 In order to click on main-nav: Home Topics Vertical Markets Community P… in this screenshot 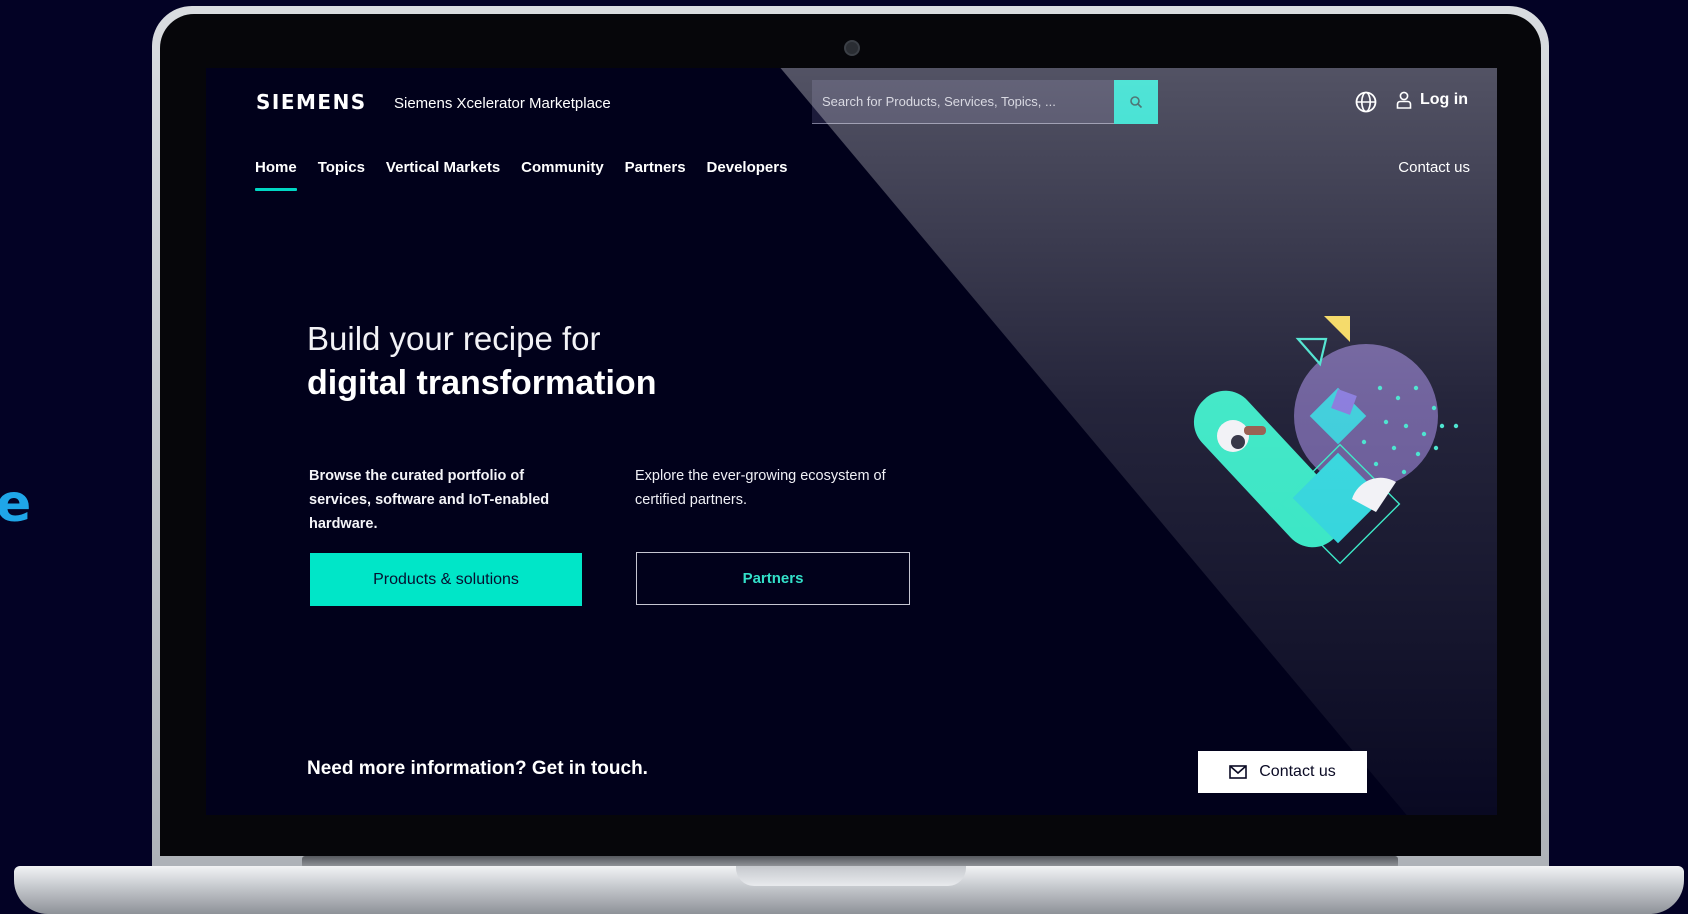, I will do `click(521, 175)`.